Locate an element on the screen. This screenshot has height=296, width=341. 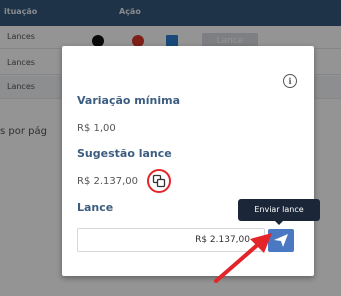
sugestao-lance-value: R$ 2.137,00 is located at coordinates (108, 181).